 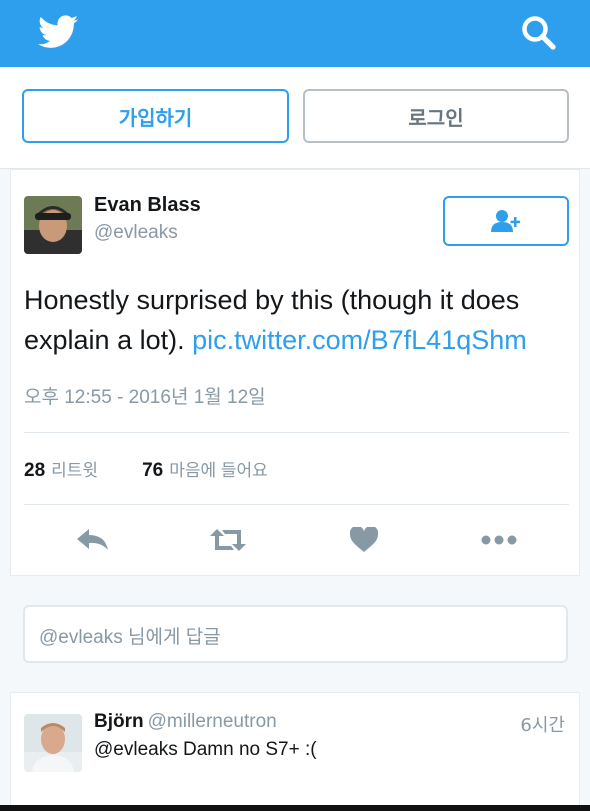 I want to click on bottom-edge, so click(x=295, y=808).